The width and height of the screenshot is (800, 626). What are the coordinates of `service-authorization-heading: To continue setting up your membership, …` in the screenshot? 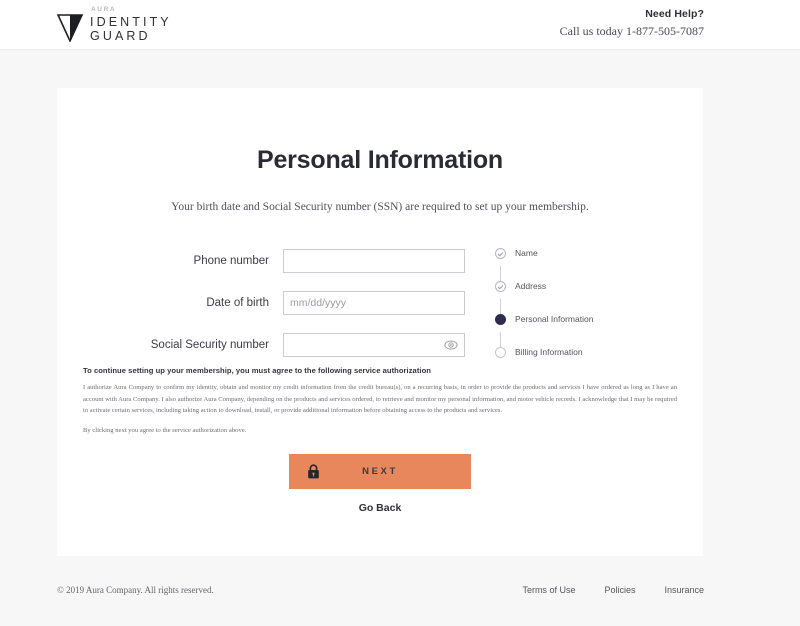 It's located at (257, 370).